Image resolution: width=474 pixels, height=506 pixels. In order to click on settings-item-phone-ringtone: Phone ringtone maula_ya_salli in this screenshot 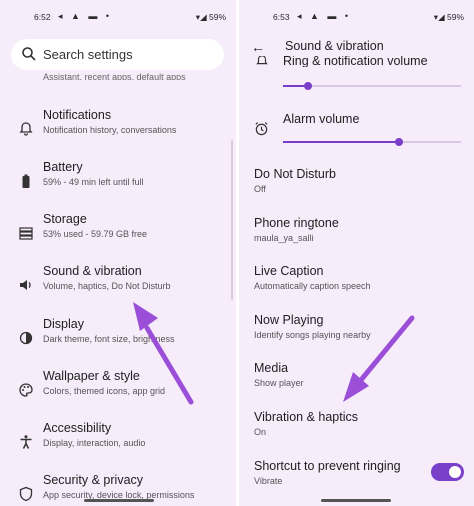, I will do `click(356, 236)`.